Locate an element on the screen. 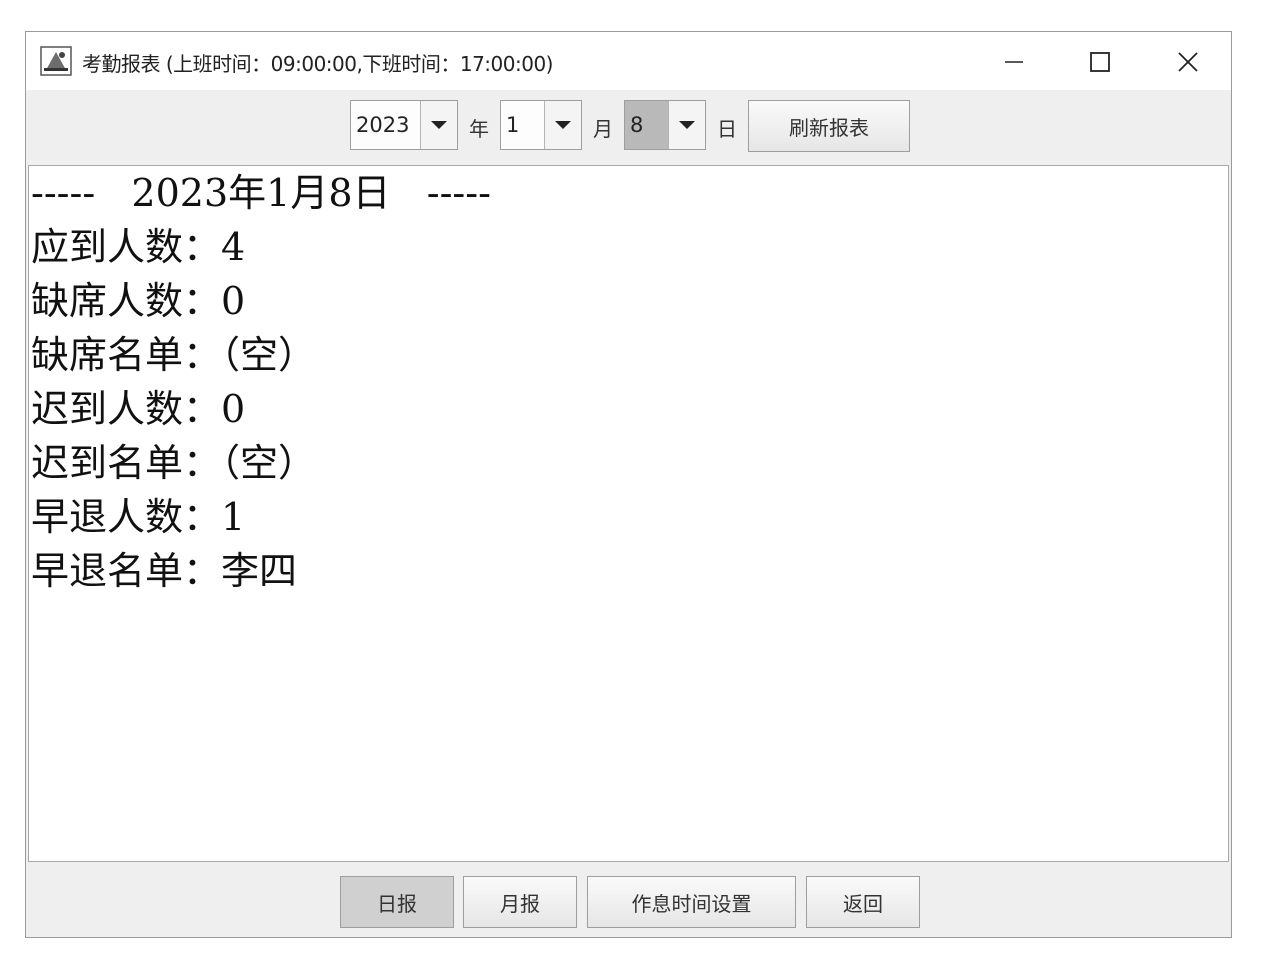 This screenshot has width=1277, height=977. day-dropdown-arrow is located at coordinates (686, 125).